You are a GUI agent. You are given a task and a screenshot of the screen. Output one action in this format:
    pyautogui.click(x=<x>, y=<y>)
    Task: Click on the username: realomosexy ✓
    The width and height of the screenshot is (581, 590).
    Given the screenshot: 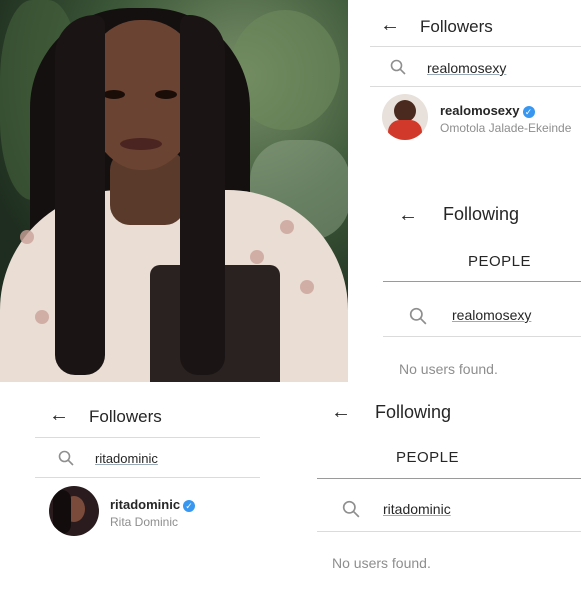 What is the action you would take?
    pyautogui.click(x=487, y=110)
    